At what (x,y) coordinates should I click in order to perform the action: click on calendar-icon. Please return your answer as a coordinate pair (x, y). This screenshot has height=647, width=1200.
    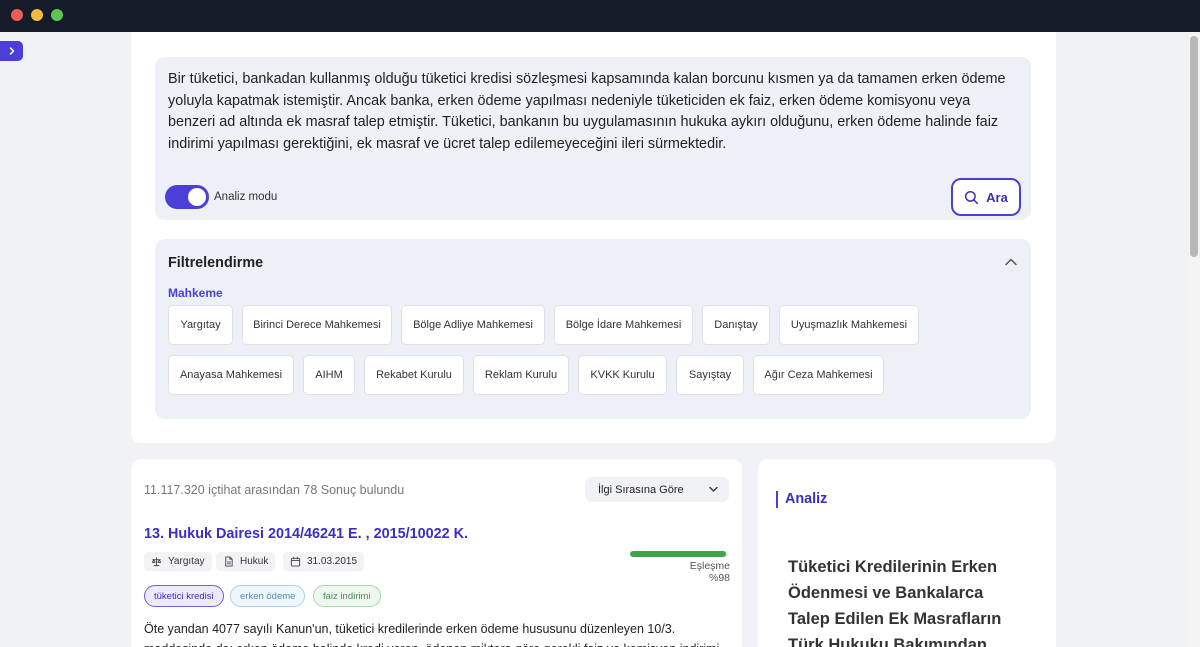
    Looking at the image, I should click on (295, 561).